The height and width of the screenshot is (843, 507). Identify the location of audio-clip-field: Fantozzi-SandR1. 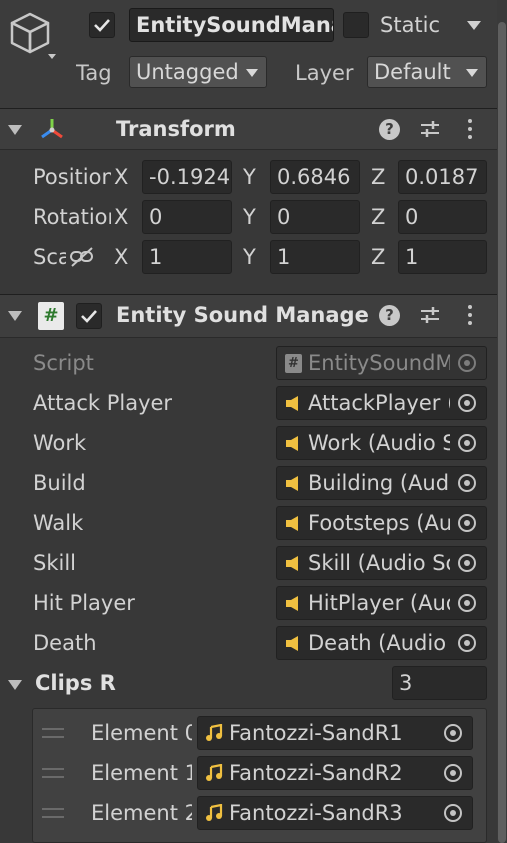
(335, 733).